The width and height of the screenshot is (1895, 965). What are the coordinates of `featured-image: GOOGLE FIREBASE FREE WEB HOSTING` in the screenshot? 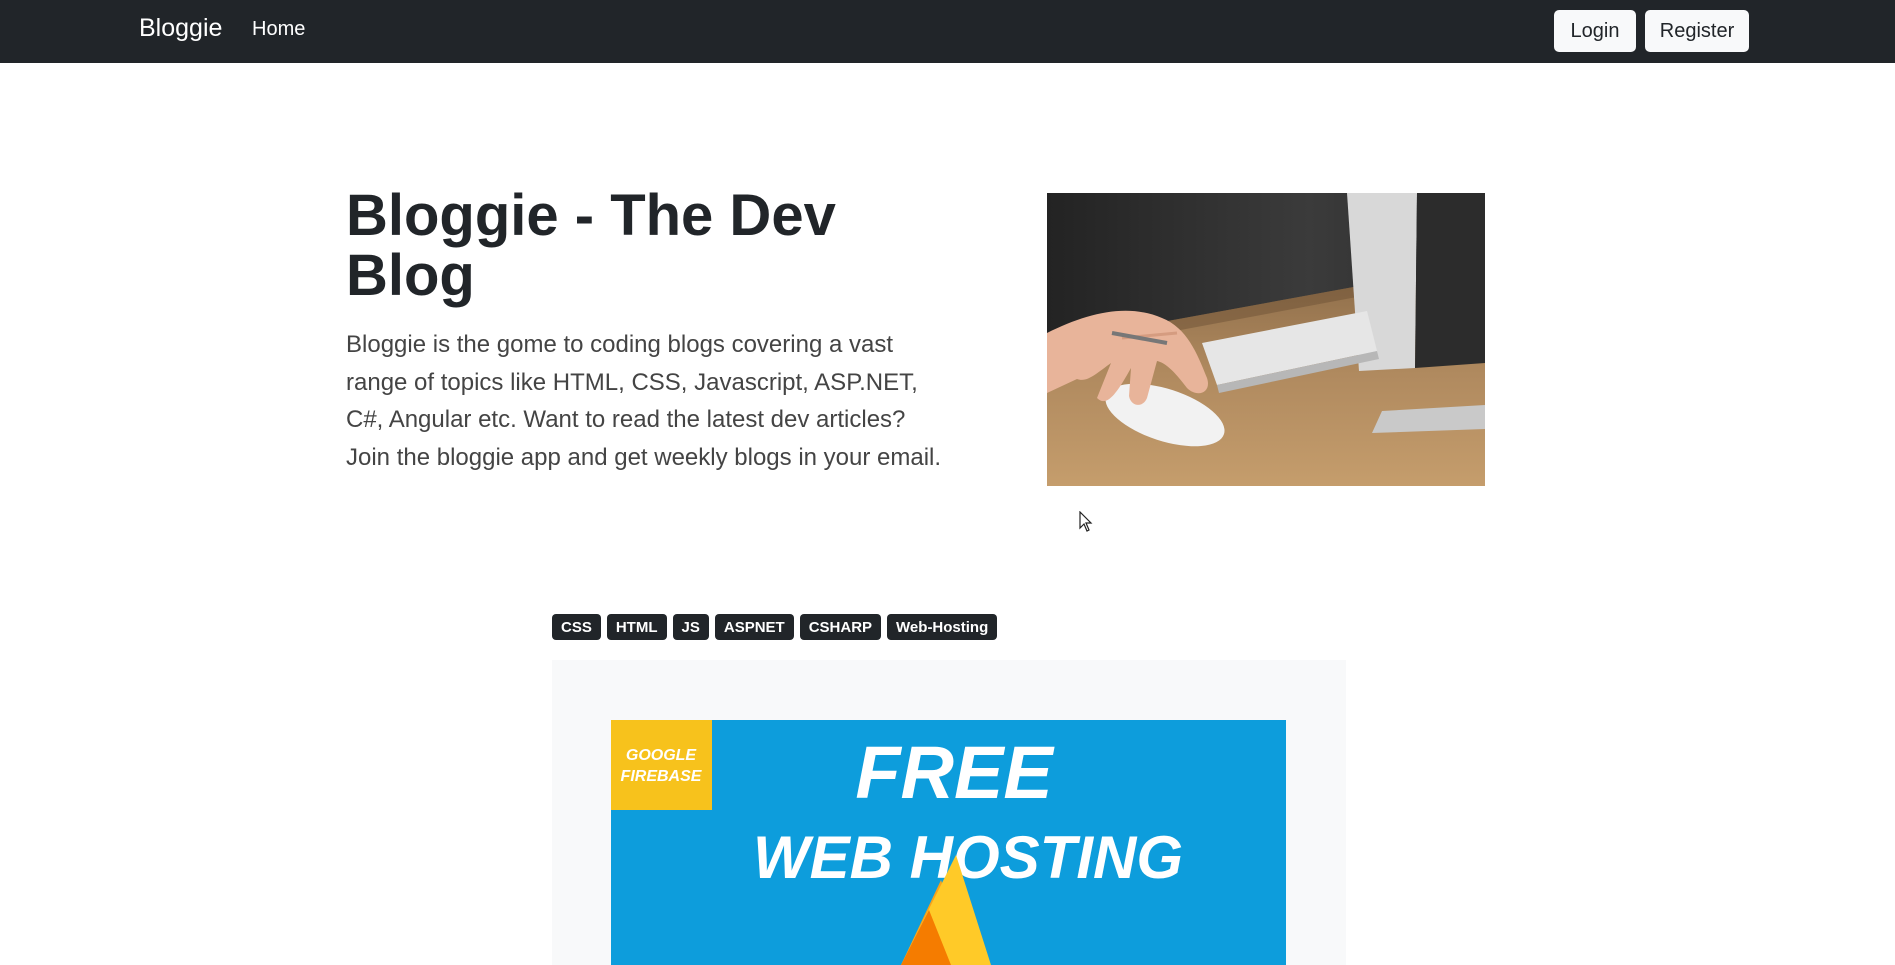 It's located at (948, 842).